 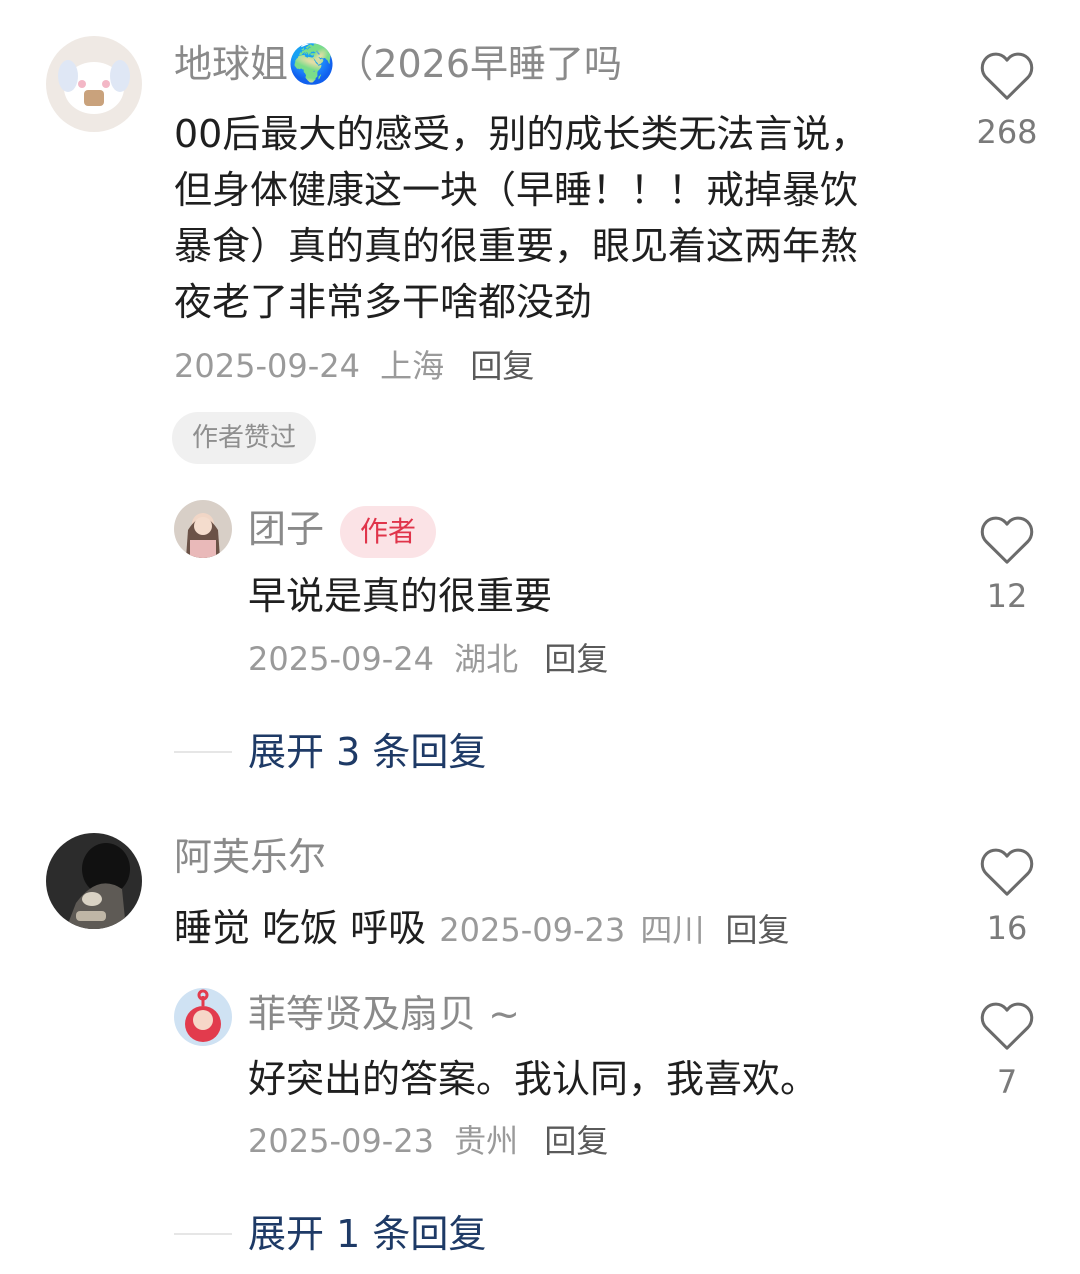 I want to click on reply-author-name: 菲等贤及扇贝 ~, so click(x=384, y=1014).